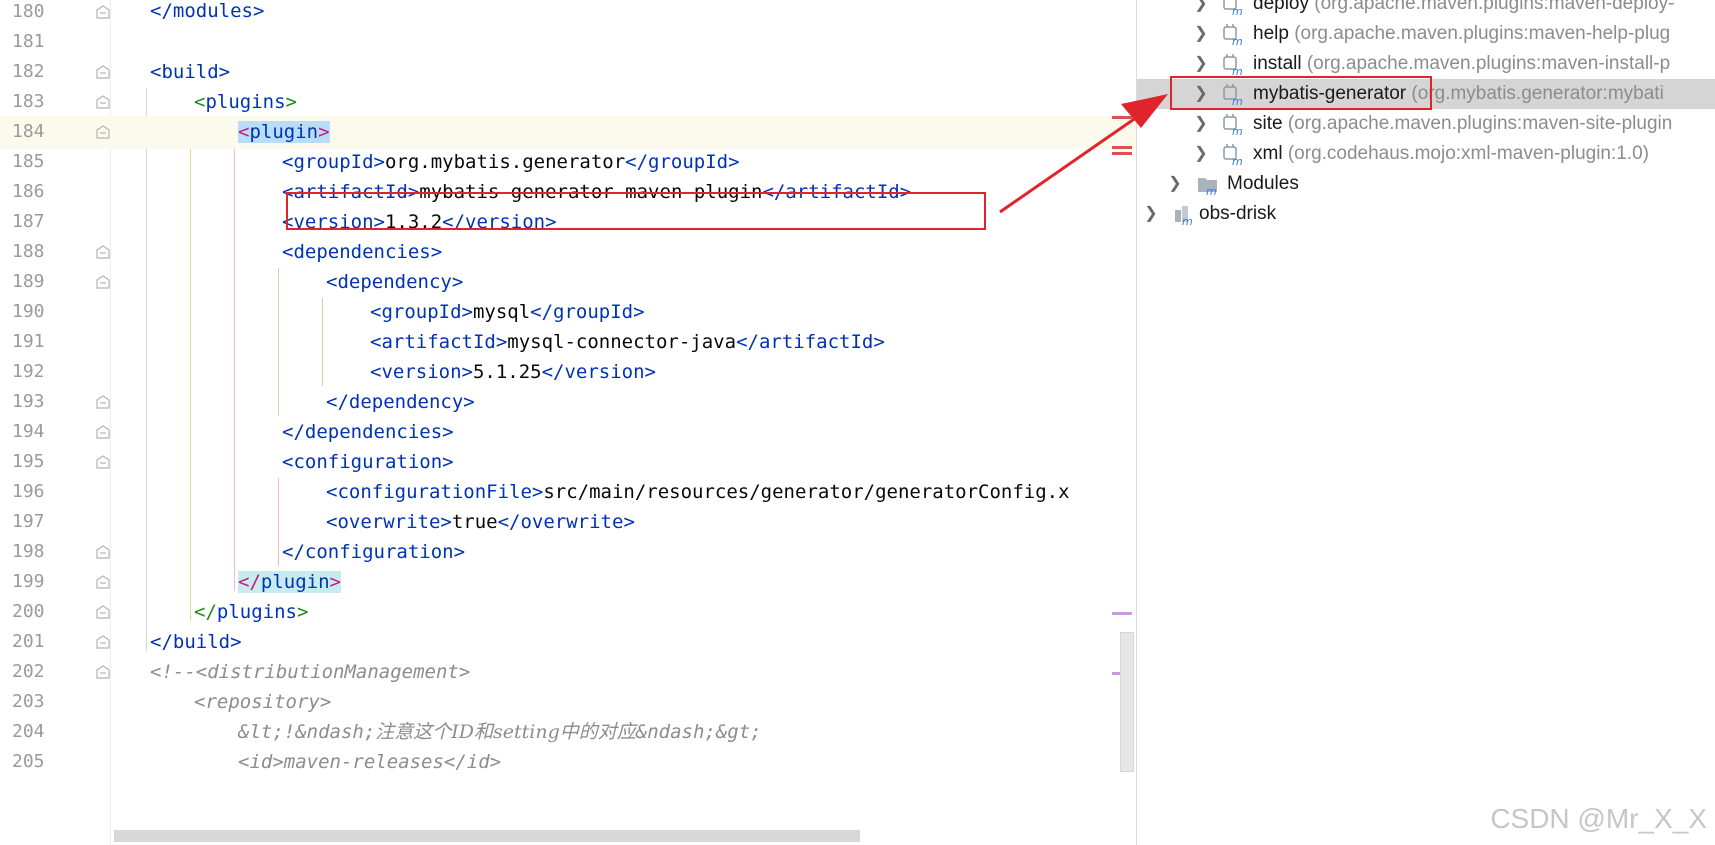 This screenshot has width=1715, height=845. What do you see at coordinates (28, 611) in the screenshot?
I see `line-number: 200` at bounding box center [28, 611].